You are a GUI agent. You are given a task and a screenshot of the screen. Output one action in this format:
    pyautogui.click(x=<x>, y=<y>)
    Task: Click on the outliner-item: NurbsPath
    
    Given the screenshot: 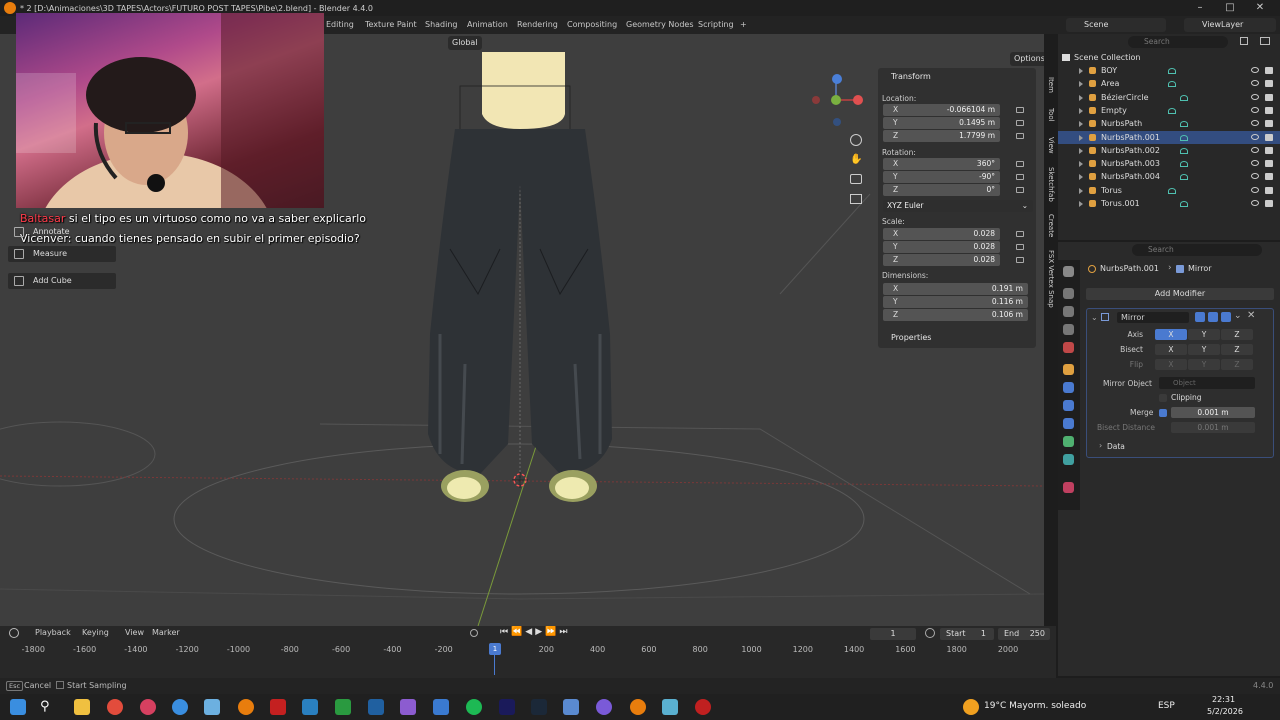 What is the action you would take?
    pyautogui.click(x=1169, y=123)
    